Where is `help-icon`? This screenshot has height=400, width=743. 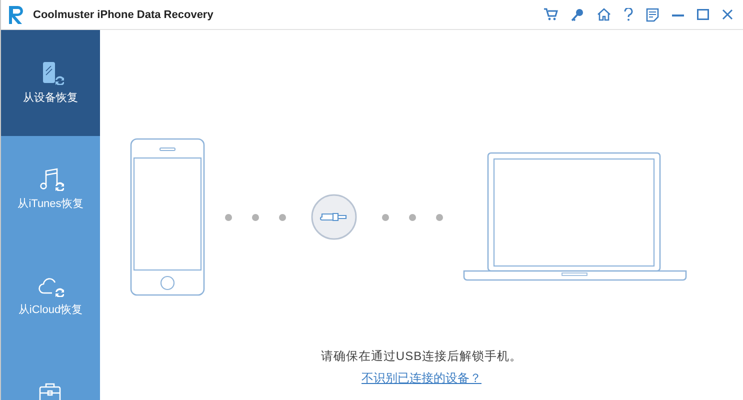
help-icon is located at coordinates (628, 14).